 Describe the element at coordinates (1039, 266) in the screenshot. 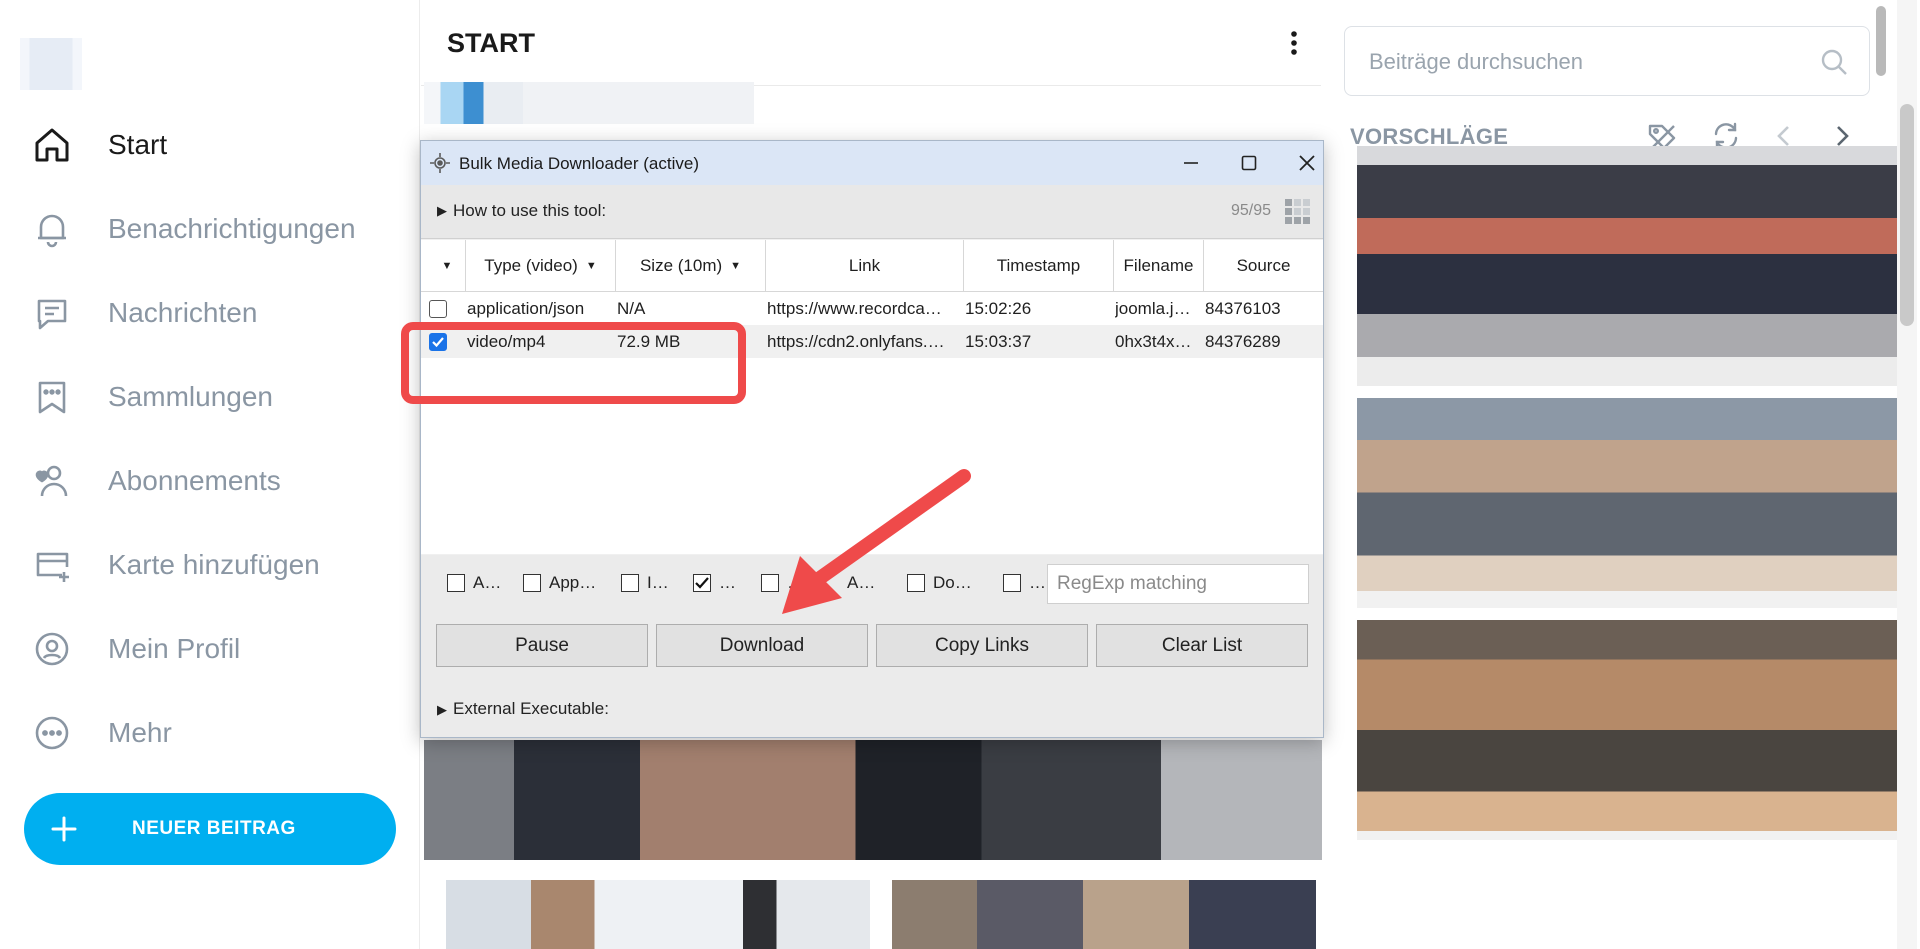

I see `column-timestamp: Timestamp` at that location.